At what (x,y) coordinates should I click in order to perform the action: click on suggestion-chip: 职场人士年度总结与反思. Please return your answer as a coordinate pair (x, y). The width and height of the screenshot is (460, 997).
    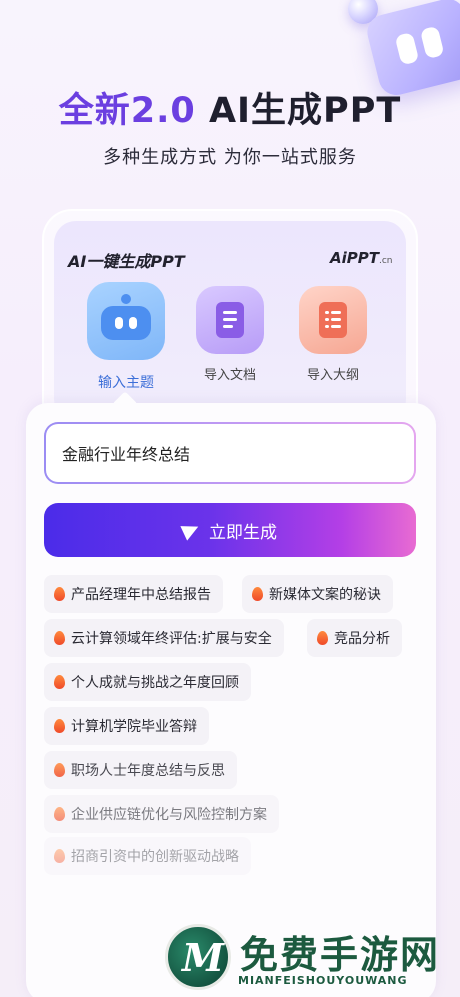
    Looking at the image, I should click on (140, 770).